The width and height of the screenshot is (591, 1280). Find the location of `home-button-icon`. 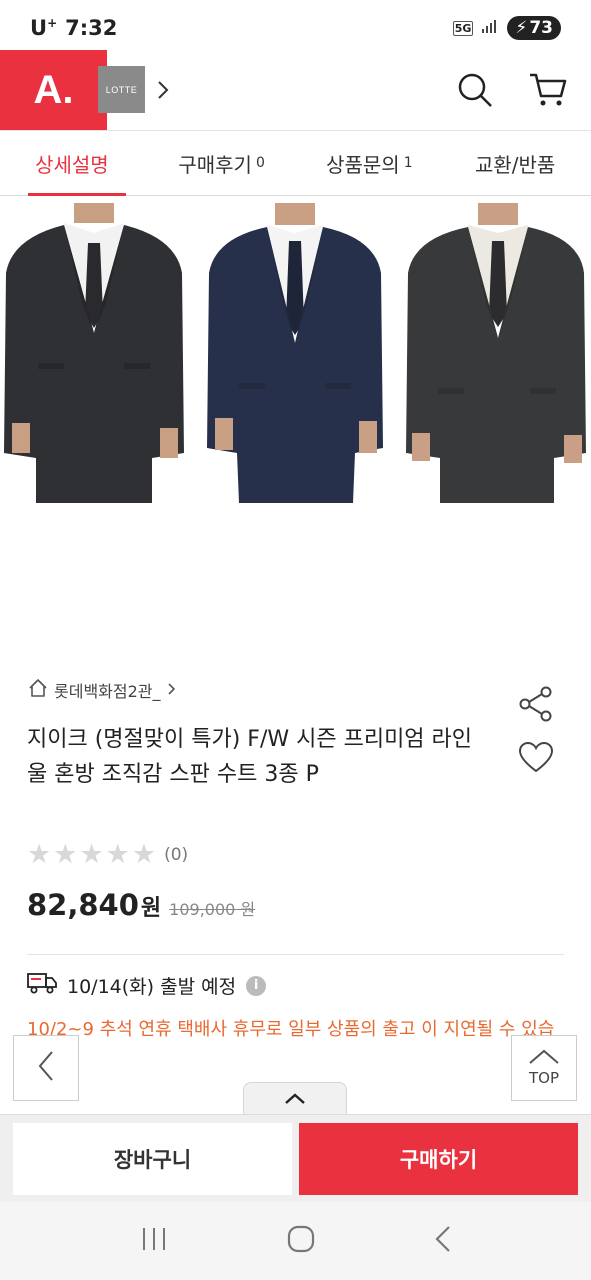

home-button-icon is located at coordinates (301, 1241).